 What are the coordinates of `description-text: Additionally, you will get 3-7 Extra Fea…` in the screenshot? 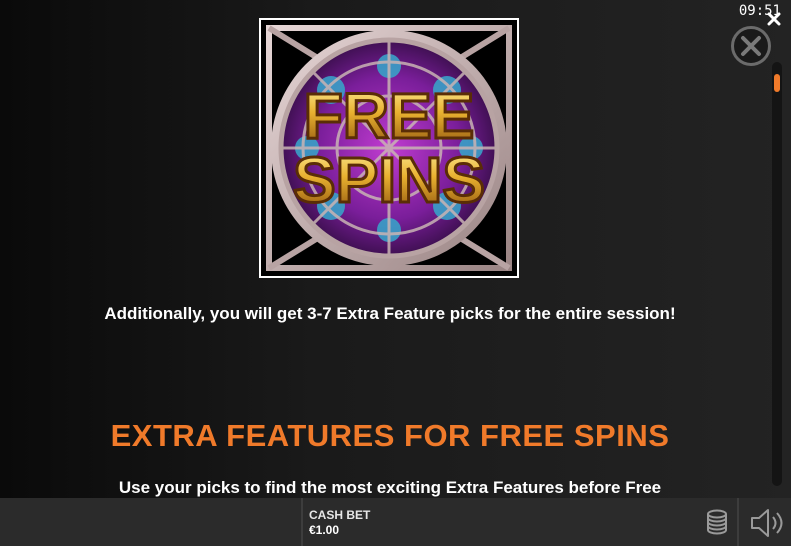 It's located at (390, 313).